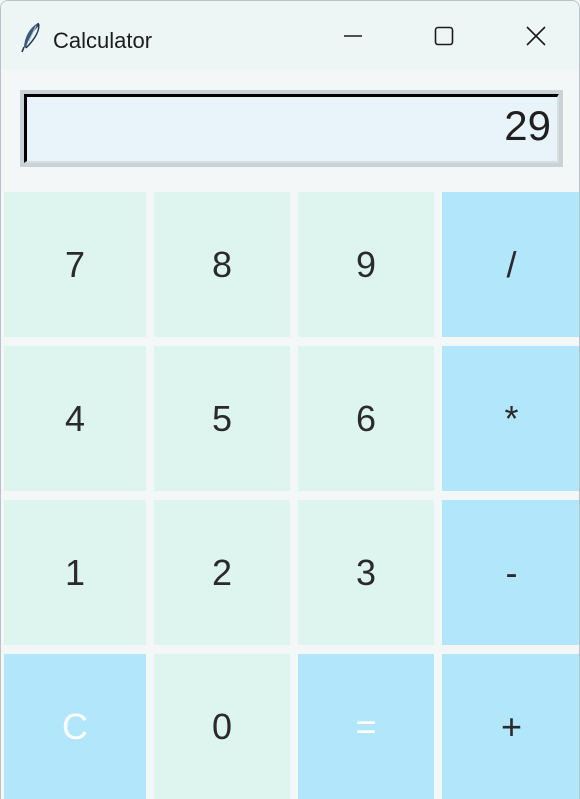 The height and width of the screenshot is (799, 580). I want to click on close-button, so click(534, 35).